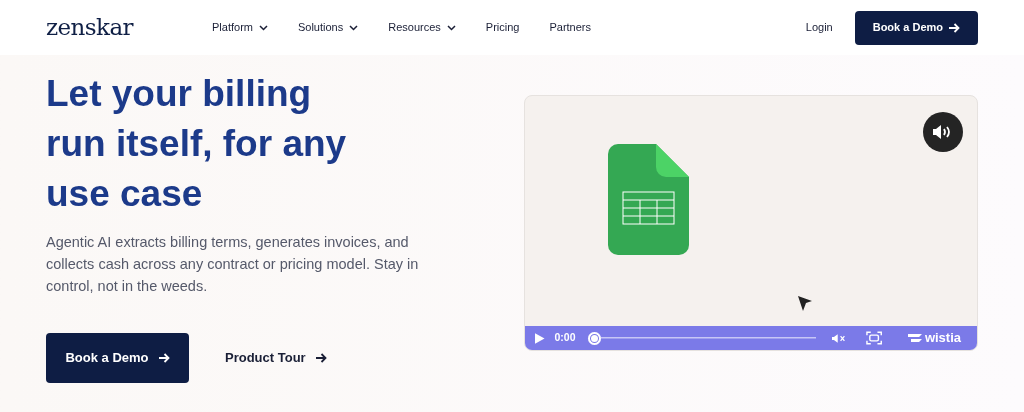 The image size is (1024, 412). I want to click on logo: zenskar, so click(106, 27).